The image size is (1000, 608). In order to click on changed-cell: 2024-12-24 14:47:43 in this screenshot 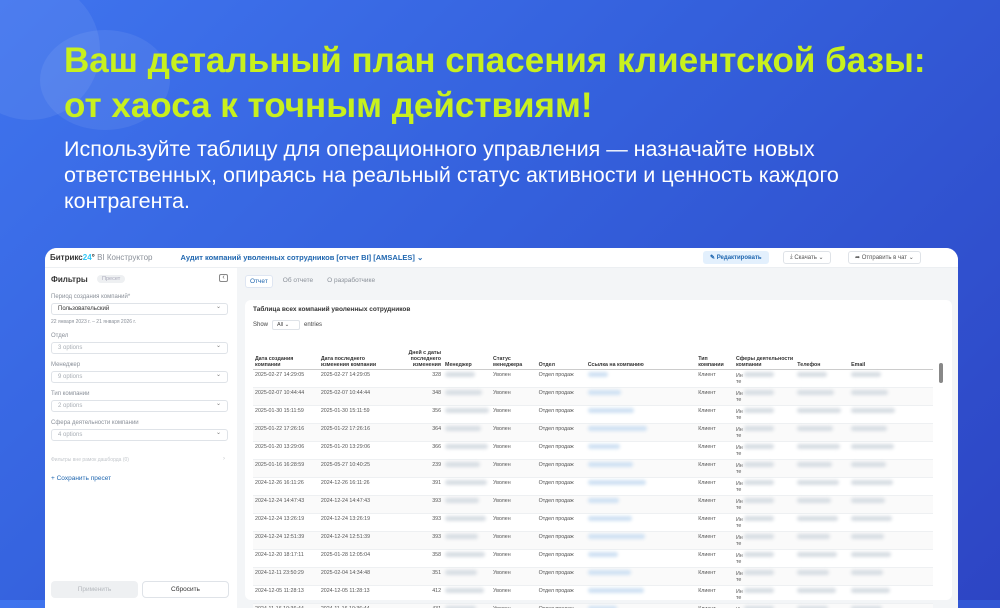, I will do `click(357, 504)`.